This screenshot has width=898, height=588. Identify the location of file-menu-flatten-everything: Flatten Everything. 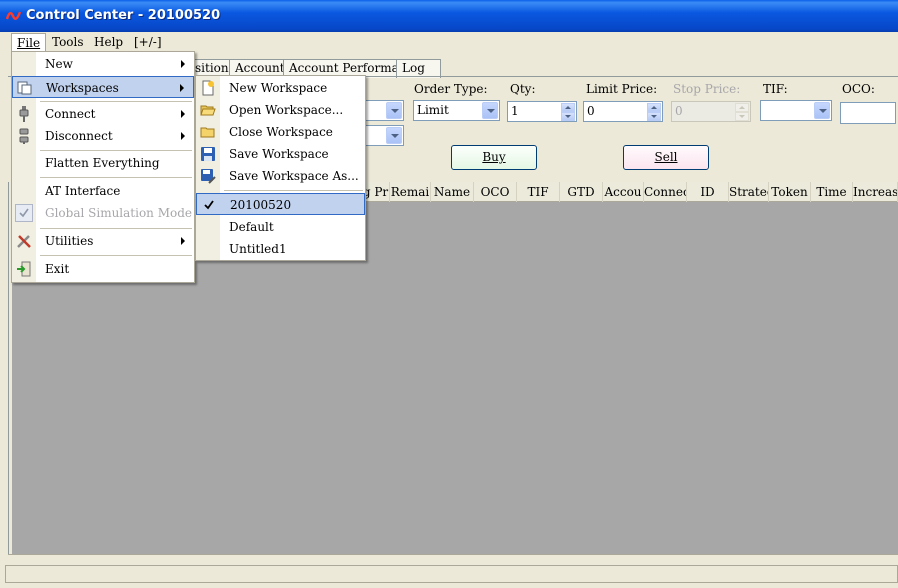
(103, 163).